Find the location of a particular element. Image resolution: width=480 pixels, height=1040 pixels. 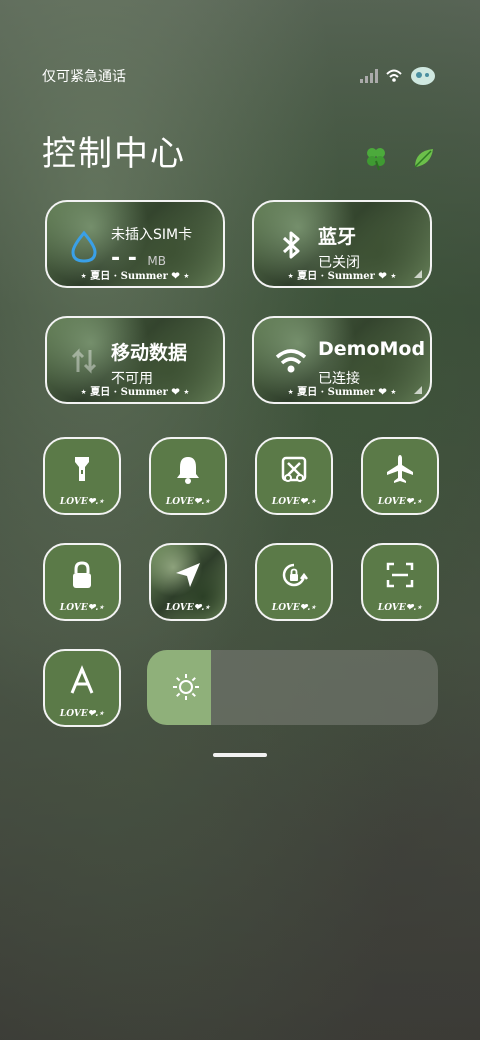

status-bar: 仅可紧急通话 is located at coordinates (239, 76).